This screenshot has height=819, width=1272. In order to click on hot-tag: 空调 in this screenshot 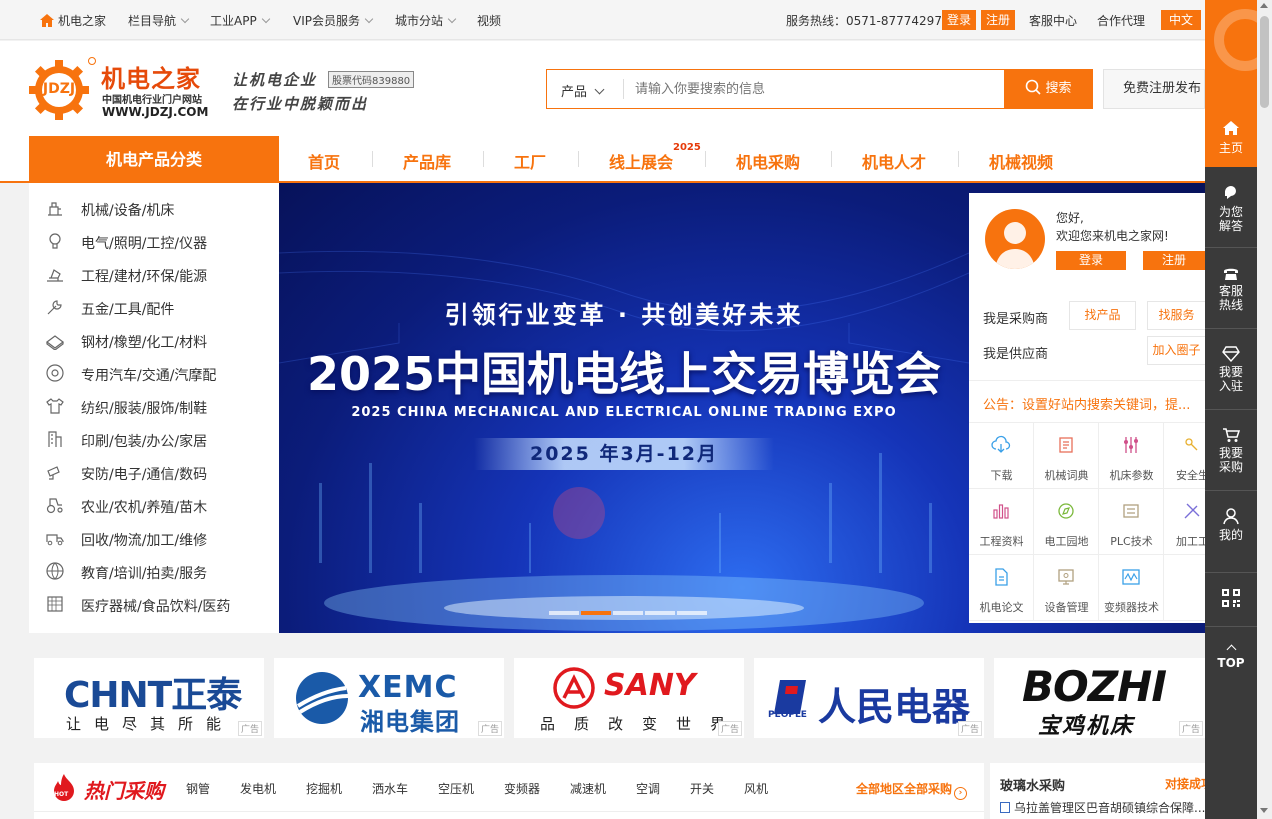, I will do `click(648, 788)`.